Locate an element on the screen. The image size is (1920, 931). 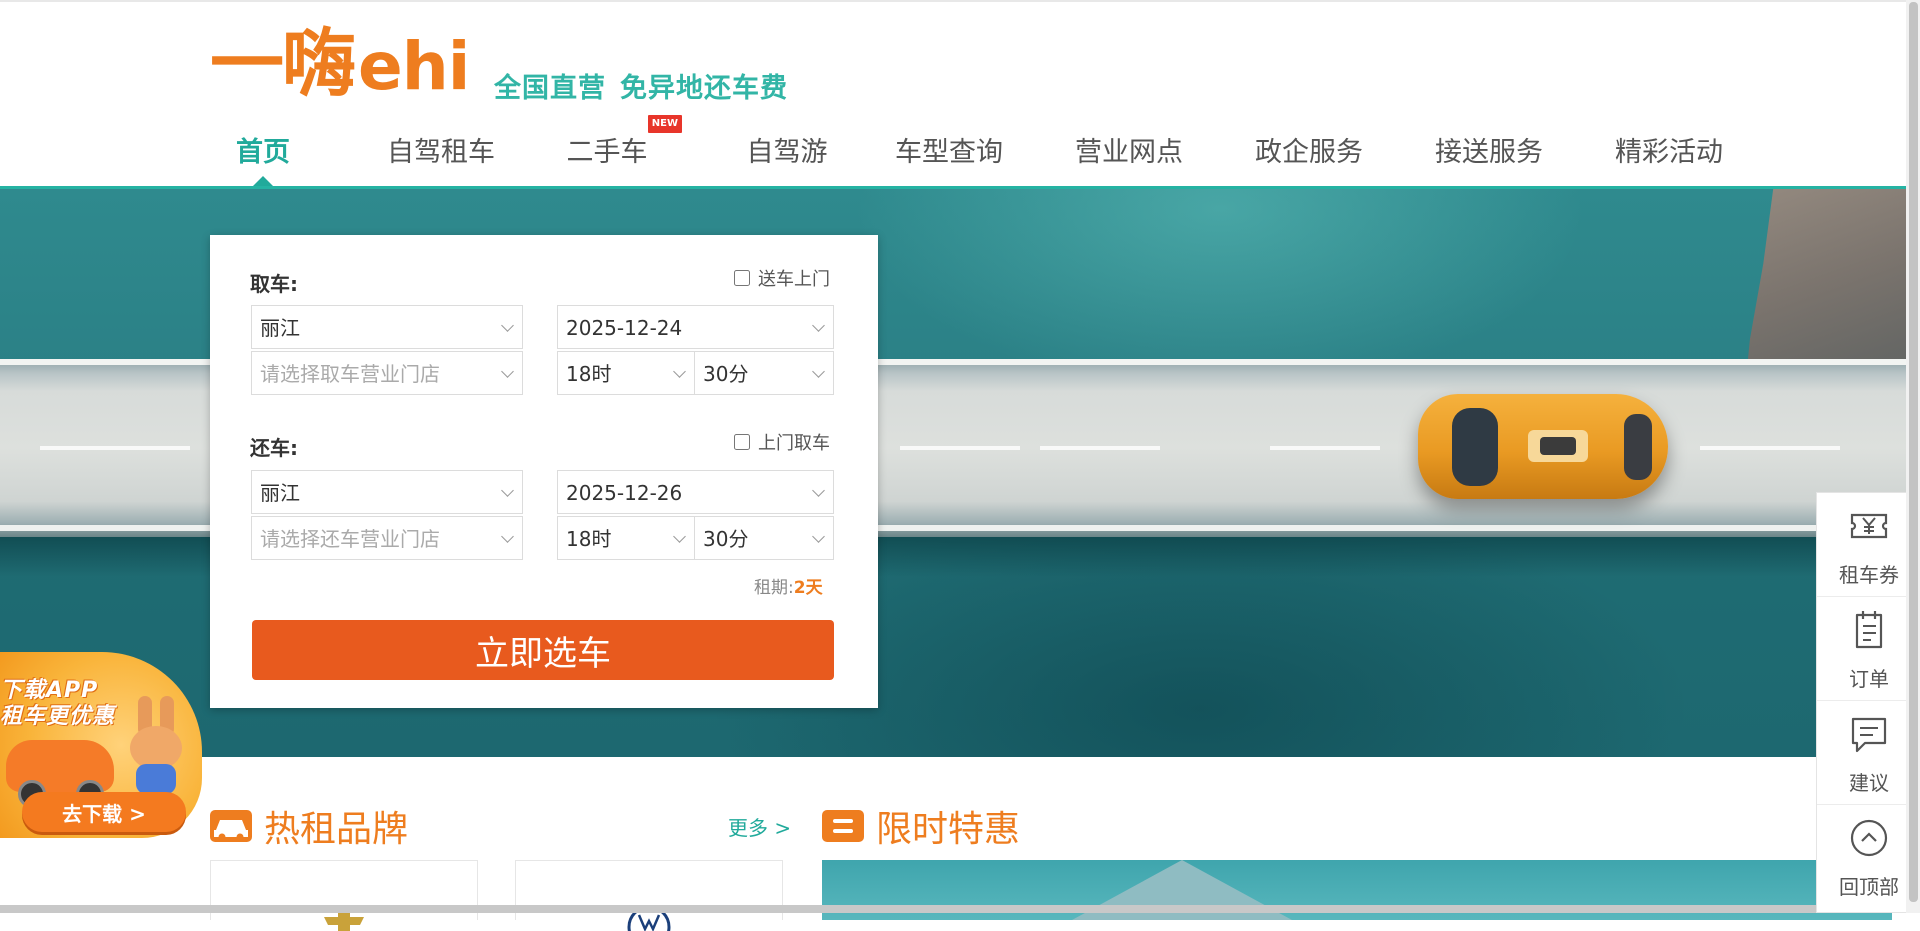
nav-item-label: 首页 is located at coordinates (263, 152).